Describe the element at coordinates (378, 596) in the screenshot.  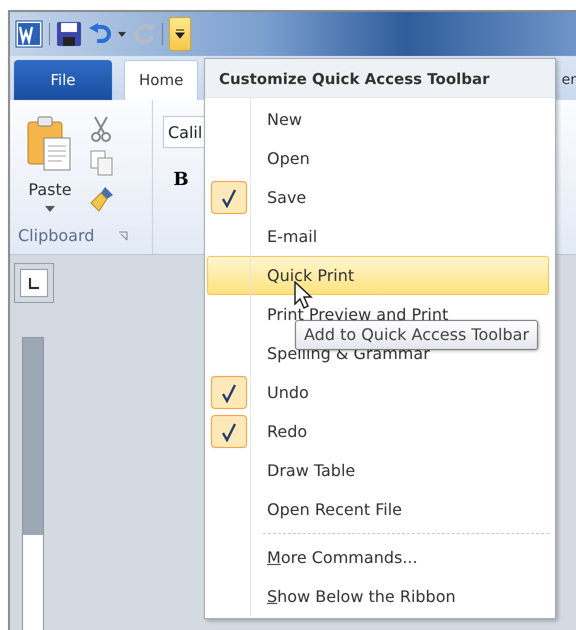
I see `menu-item: Show Below the Ribbon` at that location.